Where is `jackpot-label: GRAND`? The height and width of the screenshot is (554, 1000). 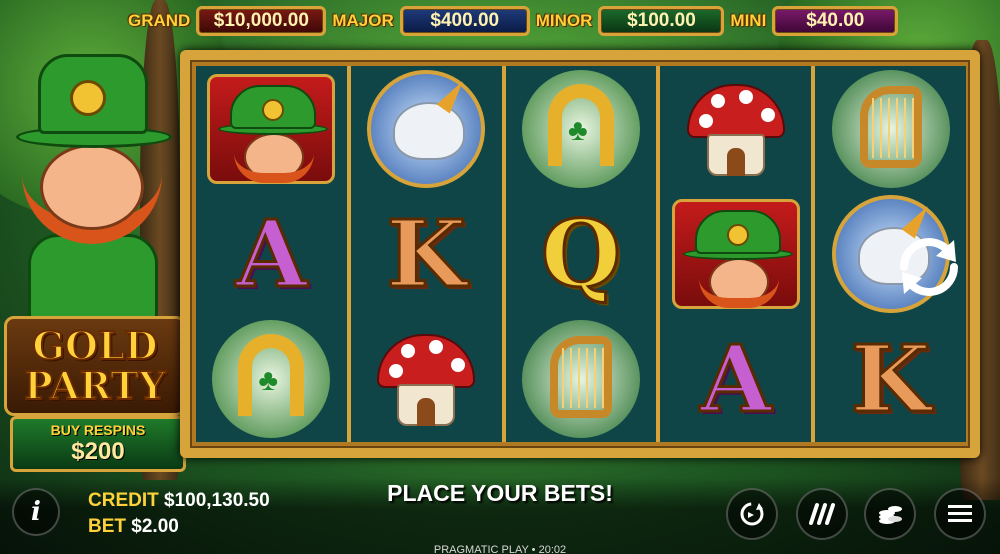
jackpot-label: GRAND is located at coordinates (159, 20).